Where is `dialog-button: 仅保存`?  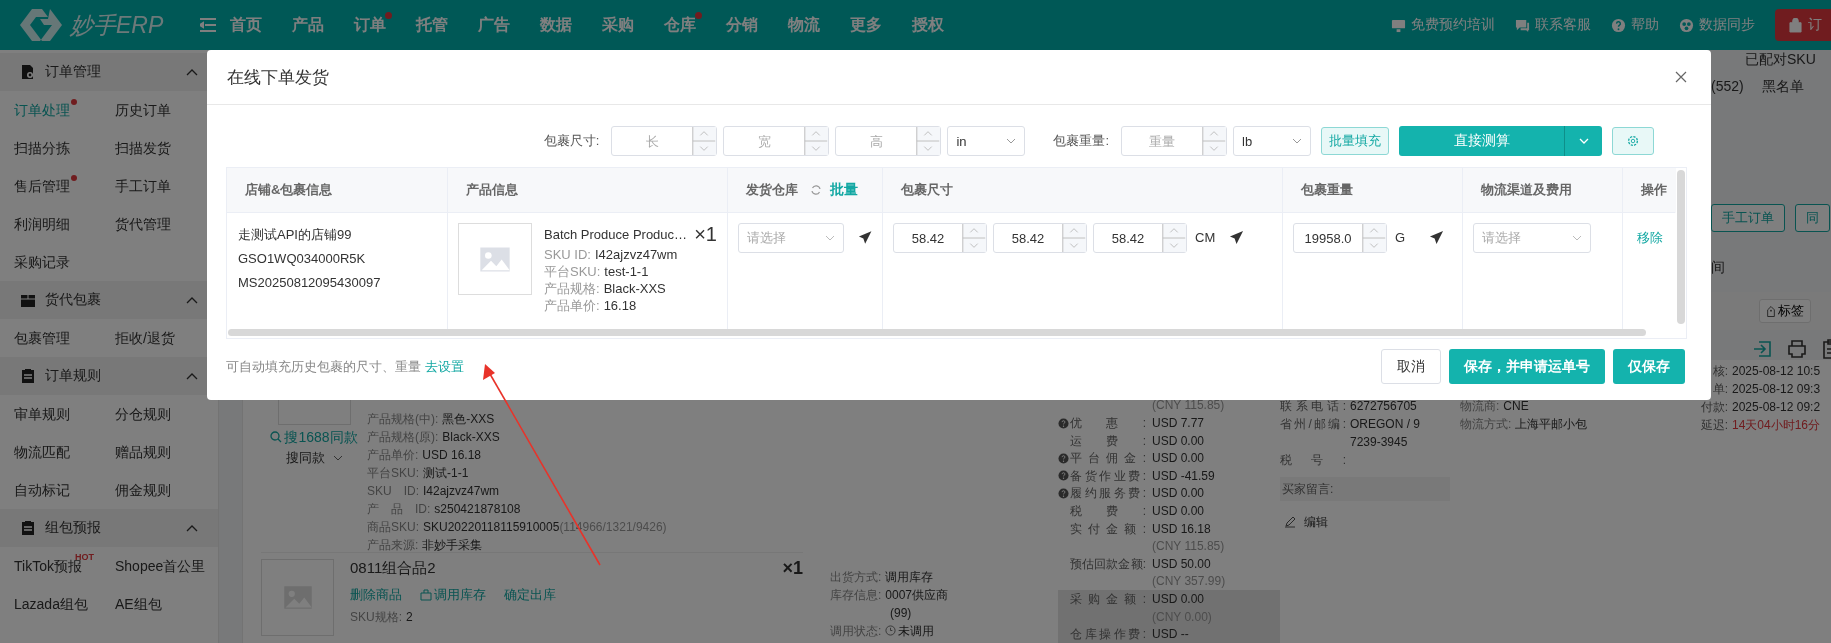
dialog-button: 仅保存 is located at coordinates (1649, 366).